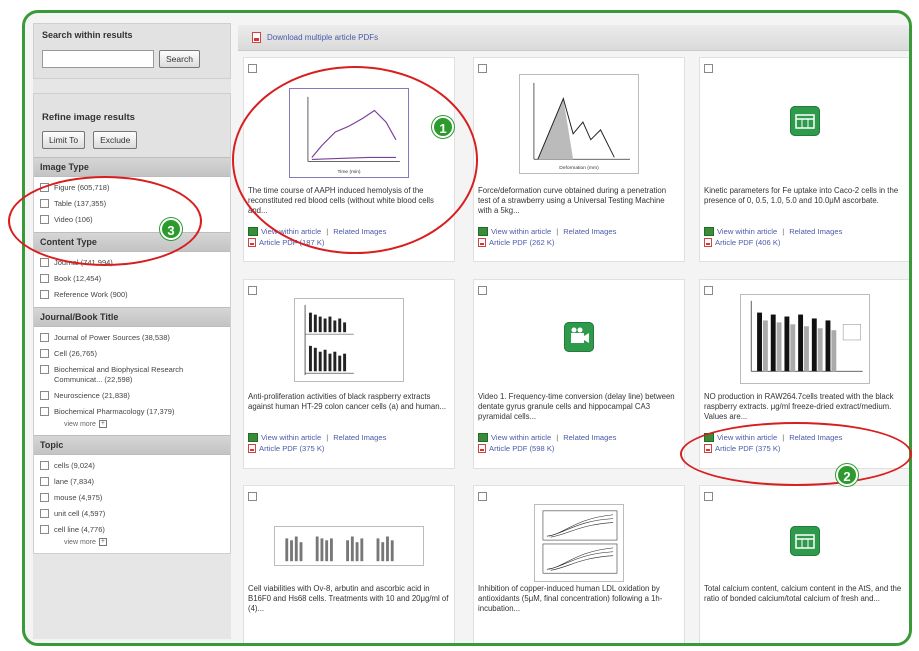 The image size is (919, 651). What do you see at coordinates (291, 242) in the screenshot?
I see `article-pdf-link: Article PDF (187 K)` at bounding box center [291, 242].